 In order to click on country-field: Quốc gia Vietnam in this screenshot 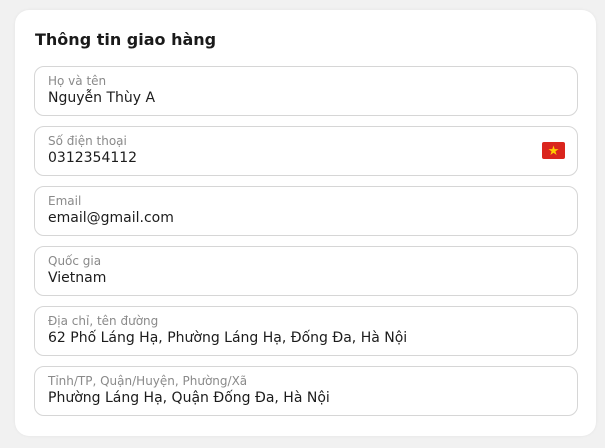, I will do `click(306, 271)`.